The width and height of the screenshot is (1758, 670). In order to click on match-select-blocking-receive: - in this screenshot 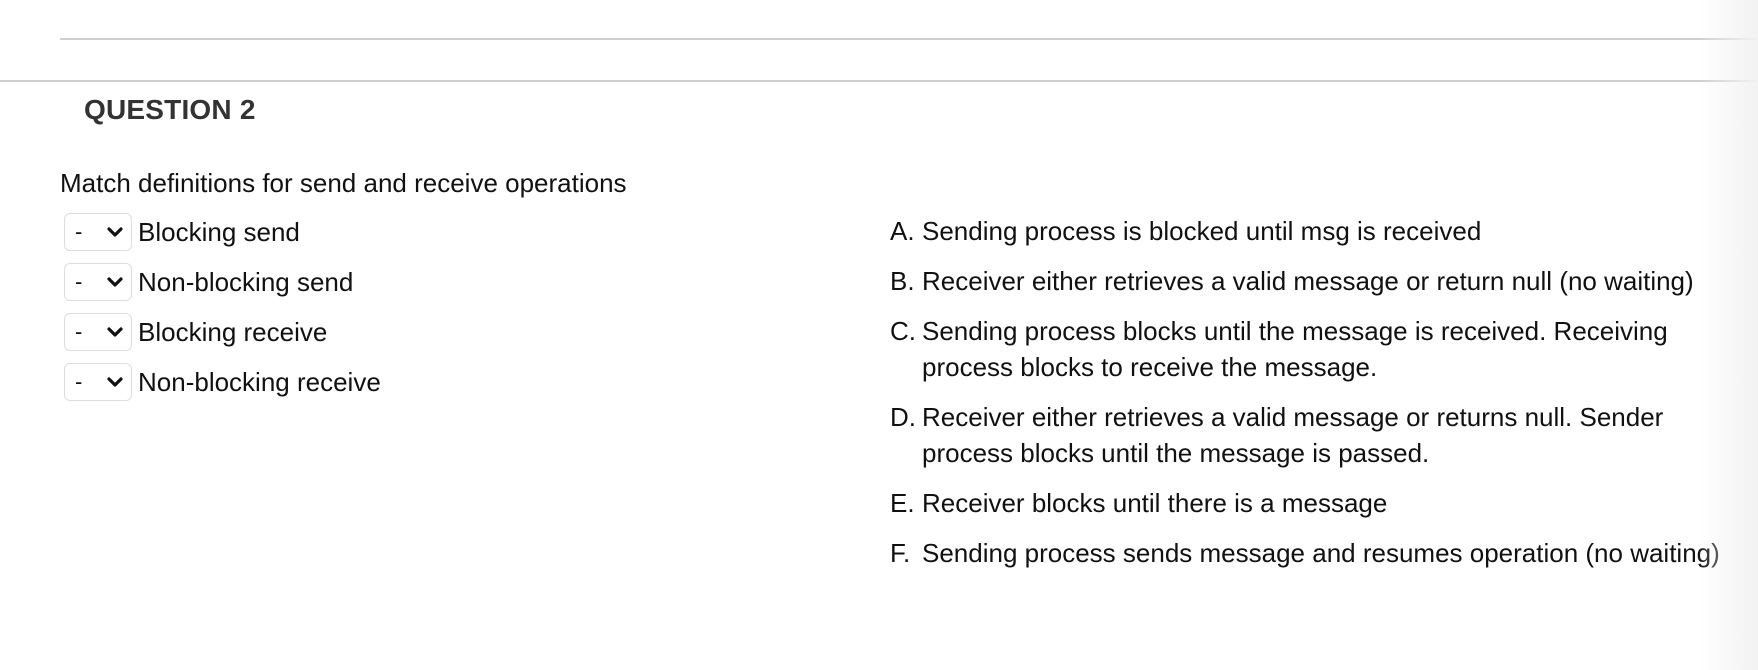, I will do `click(98, 332)`.